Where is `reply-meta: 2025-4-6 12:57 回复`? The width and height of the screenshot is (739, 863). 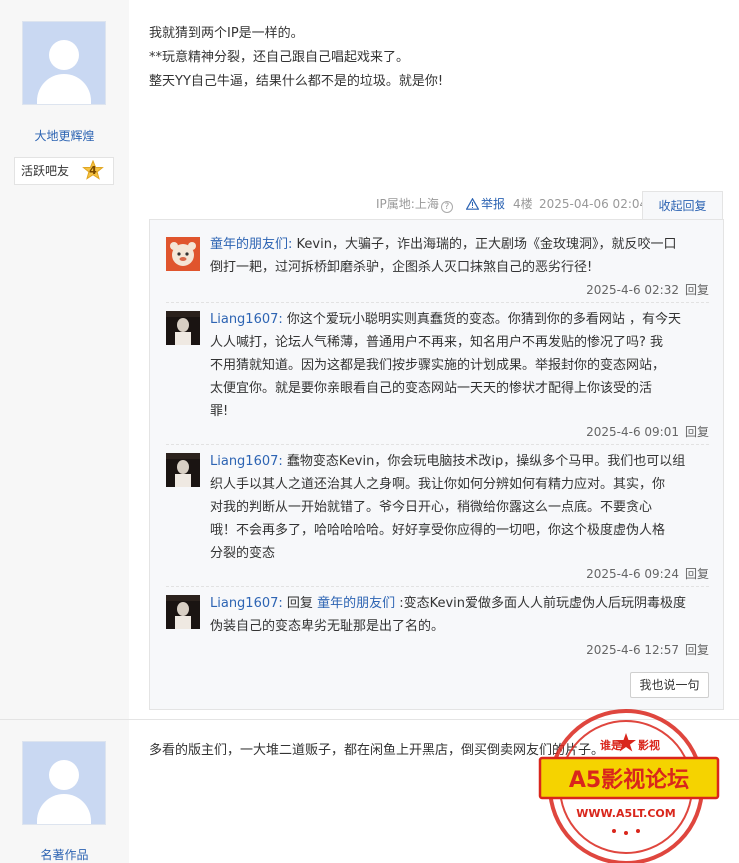
reply-meta: 2025-4-6 12:57 回复 is located at coordinates (647, 649).